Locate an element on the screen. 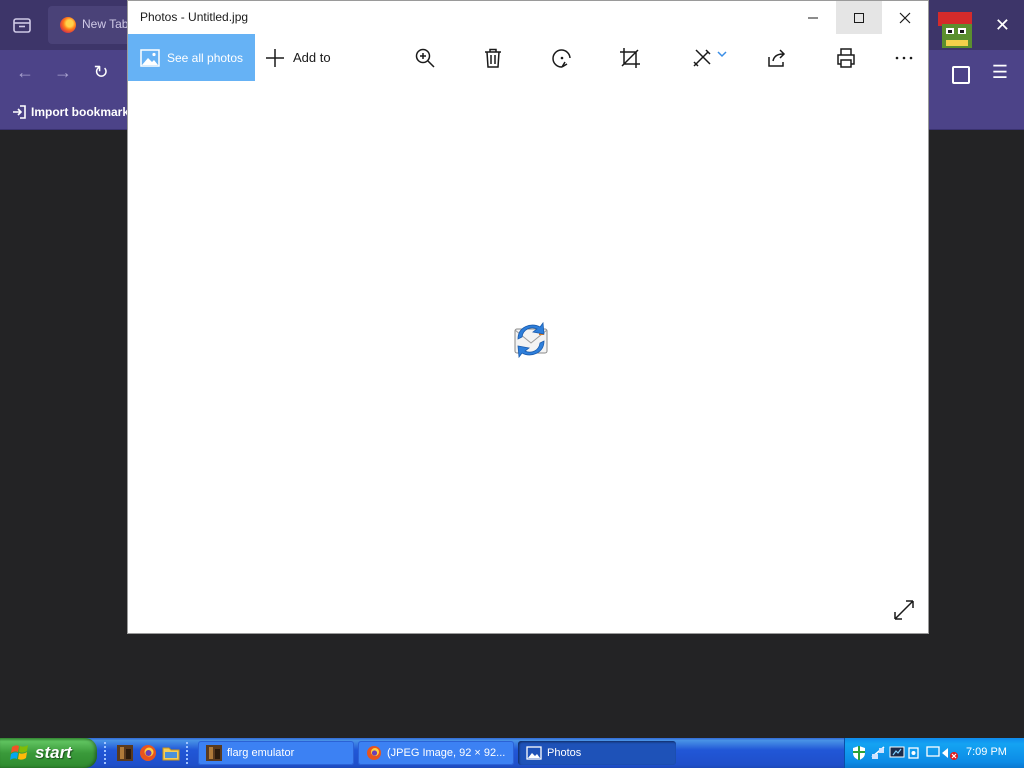 The width and height of the screenshot is (1024, 768). more-icon is located at coordinates (904, 58).